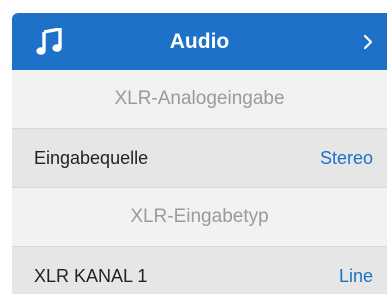 This screenshot has height=294, width=387. I want to click on input-source-value: Stereo, so click(346, 158).